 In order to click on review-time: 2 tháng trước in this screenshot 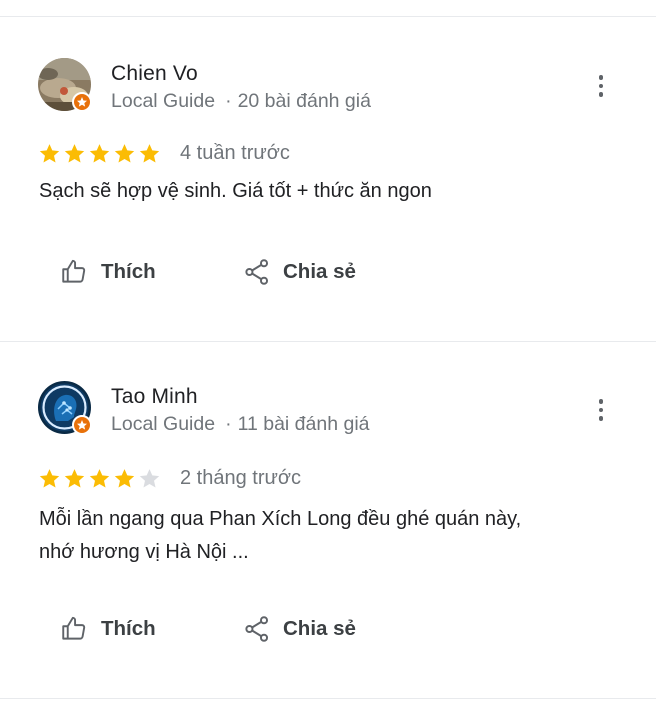, I will do `click(241, 478)`.